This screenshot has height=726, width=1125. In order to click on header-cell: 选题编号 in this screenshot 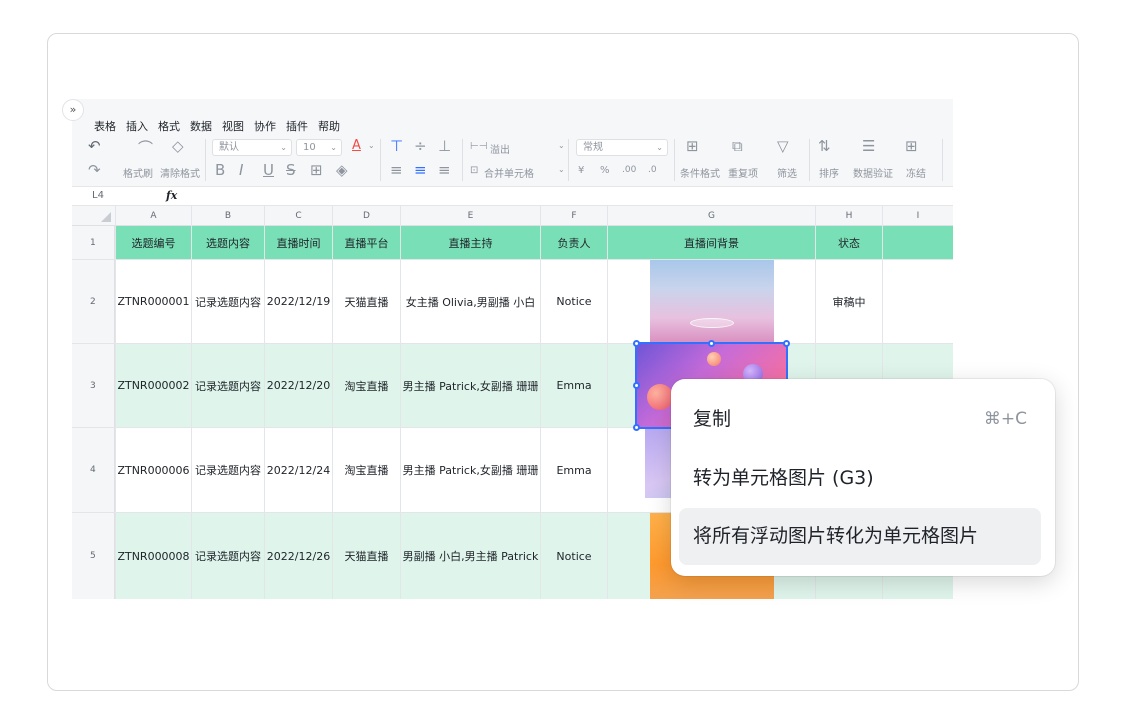, I will do `click(153, 242)`.